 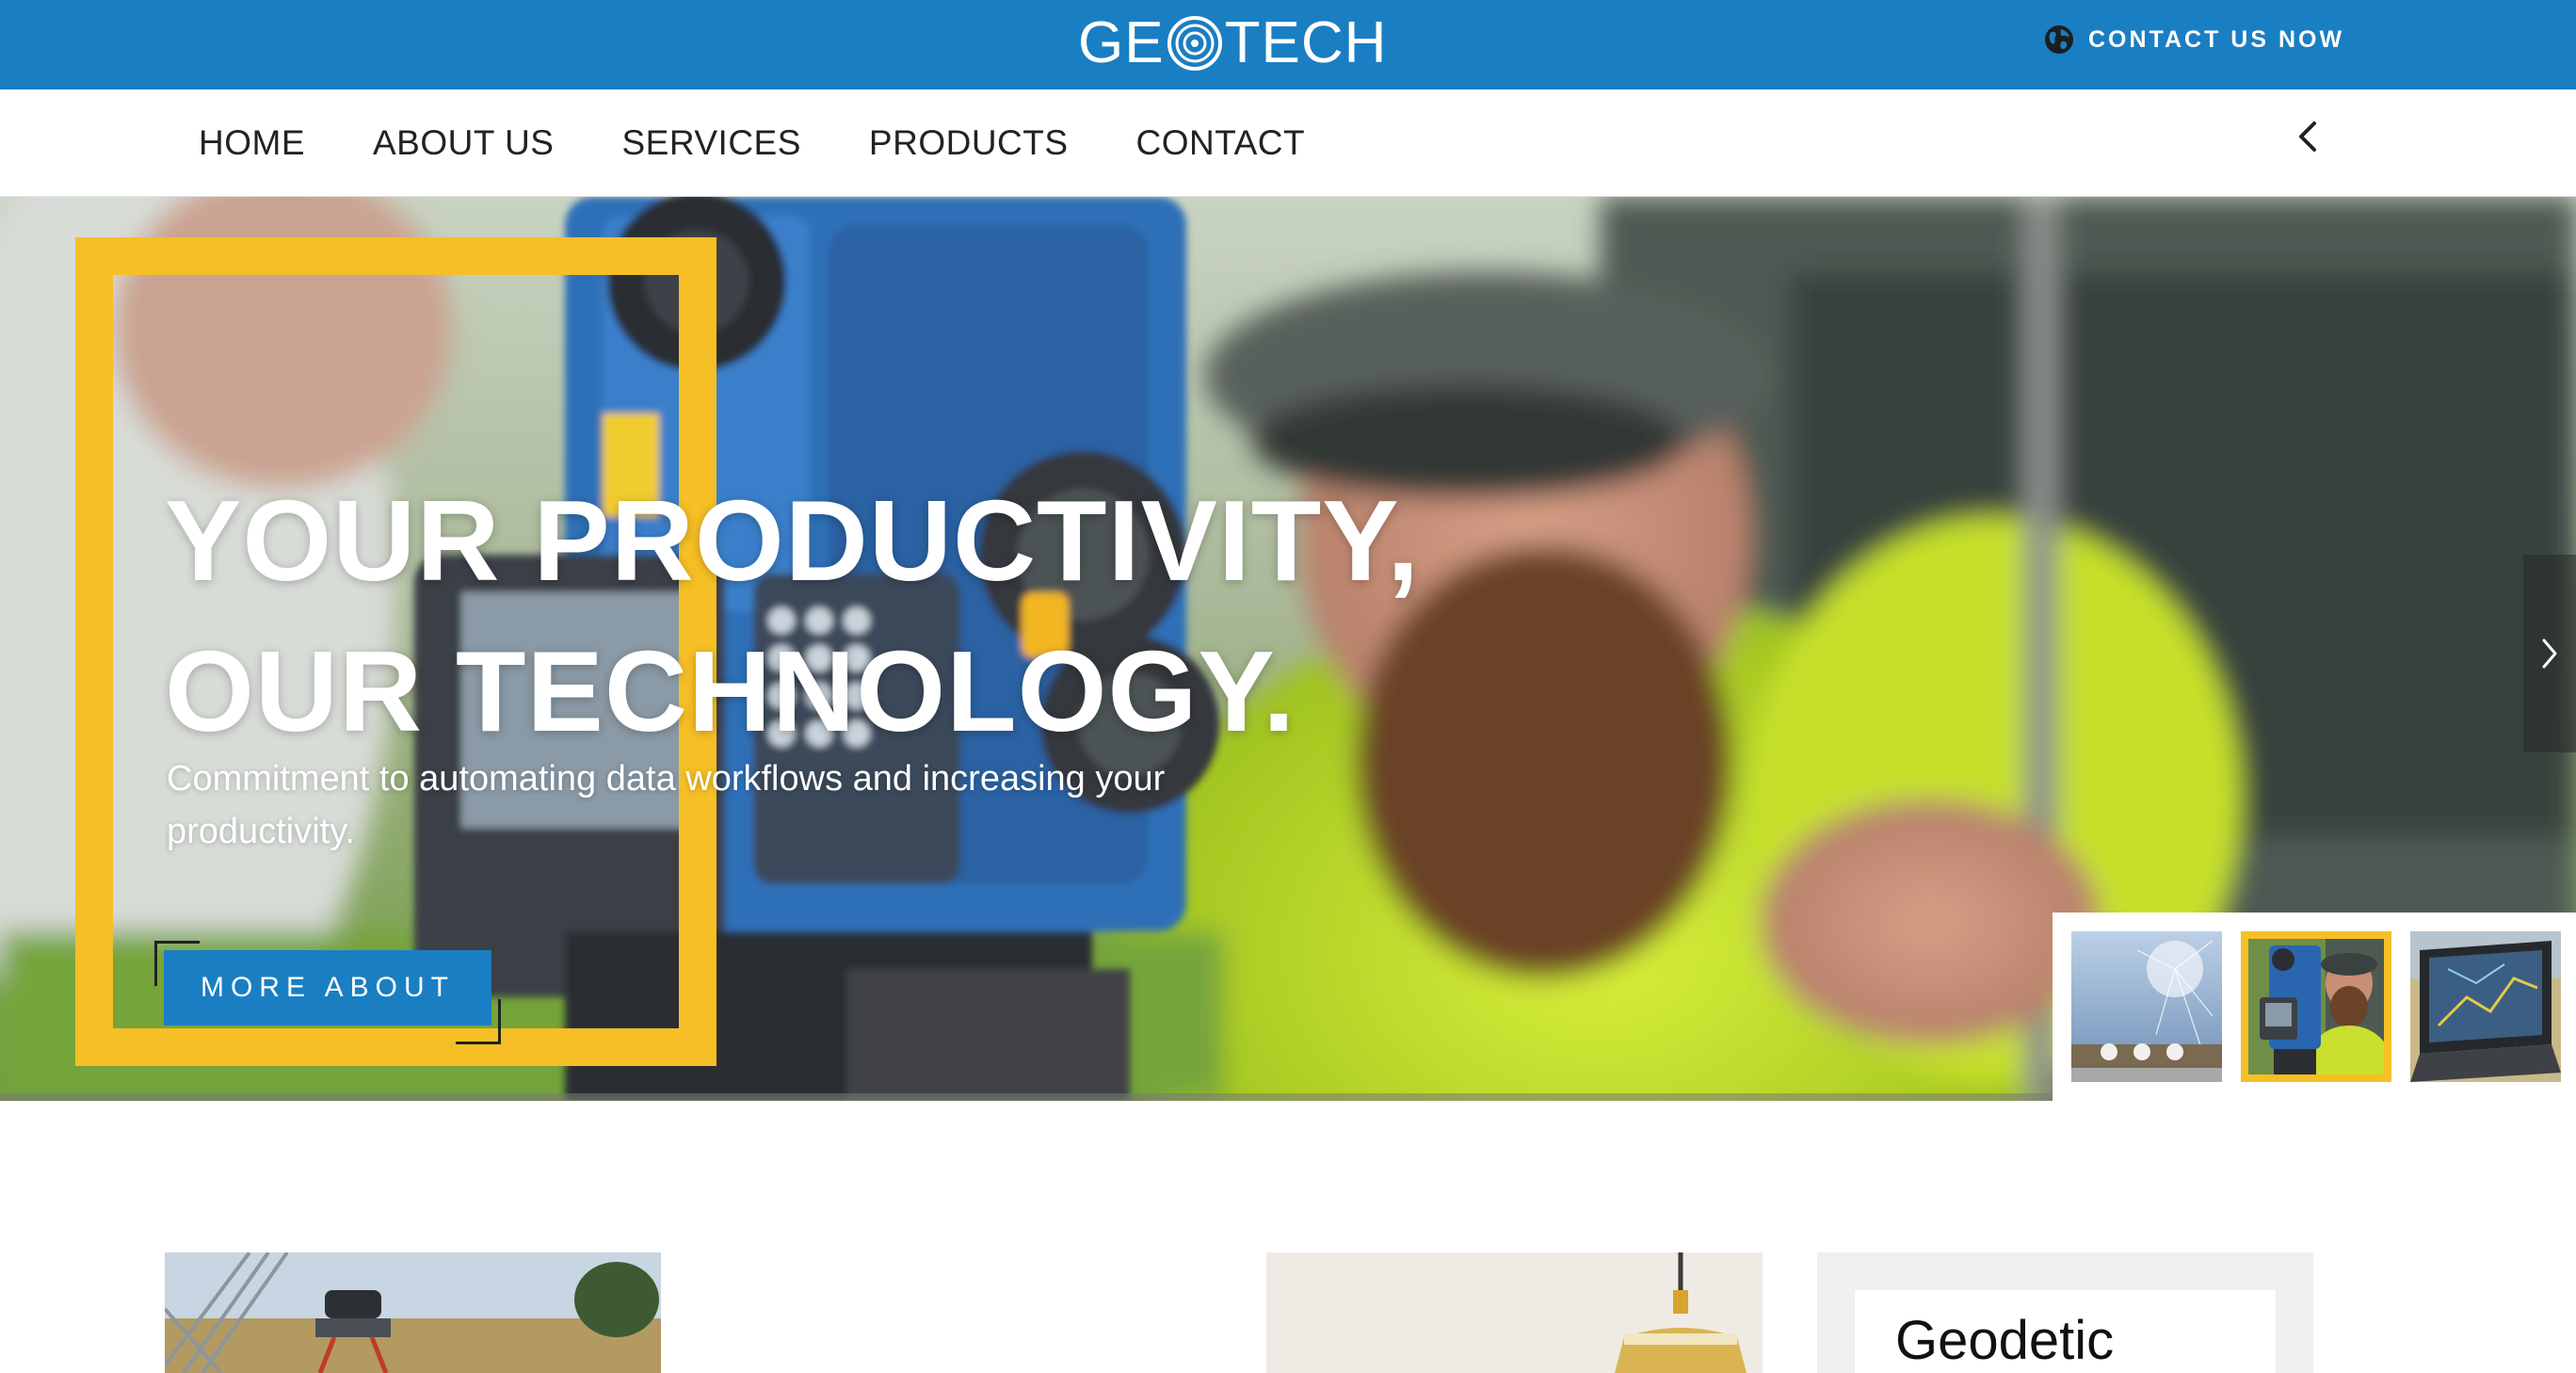 I want to click on geodetic-card: Geodetic, so click(x=2065, y=1312).